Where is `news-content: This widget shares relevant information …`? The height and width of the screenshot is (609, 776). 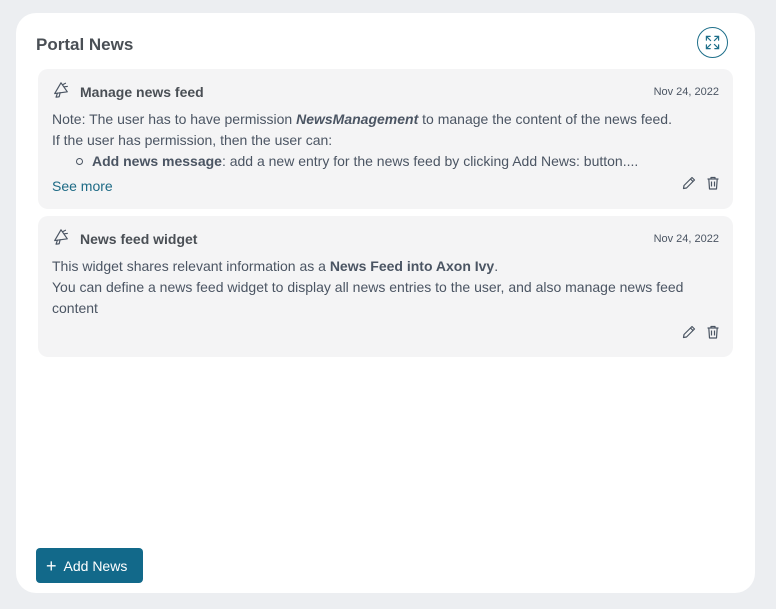 news-content: This widget shares relevant information … is located at coordinates (386, 287).